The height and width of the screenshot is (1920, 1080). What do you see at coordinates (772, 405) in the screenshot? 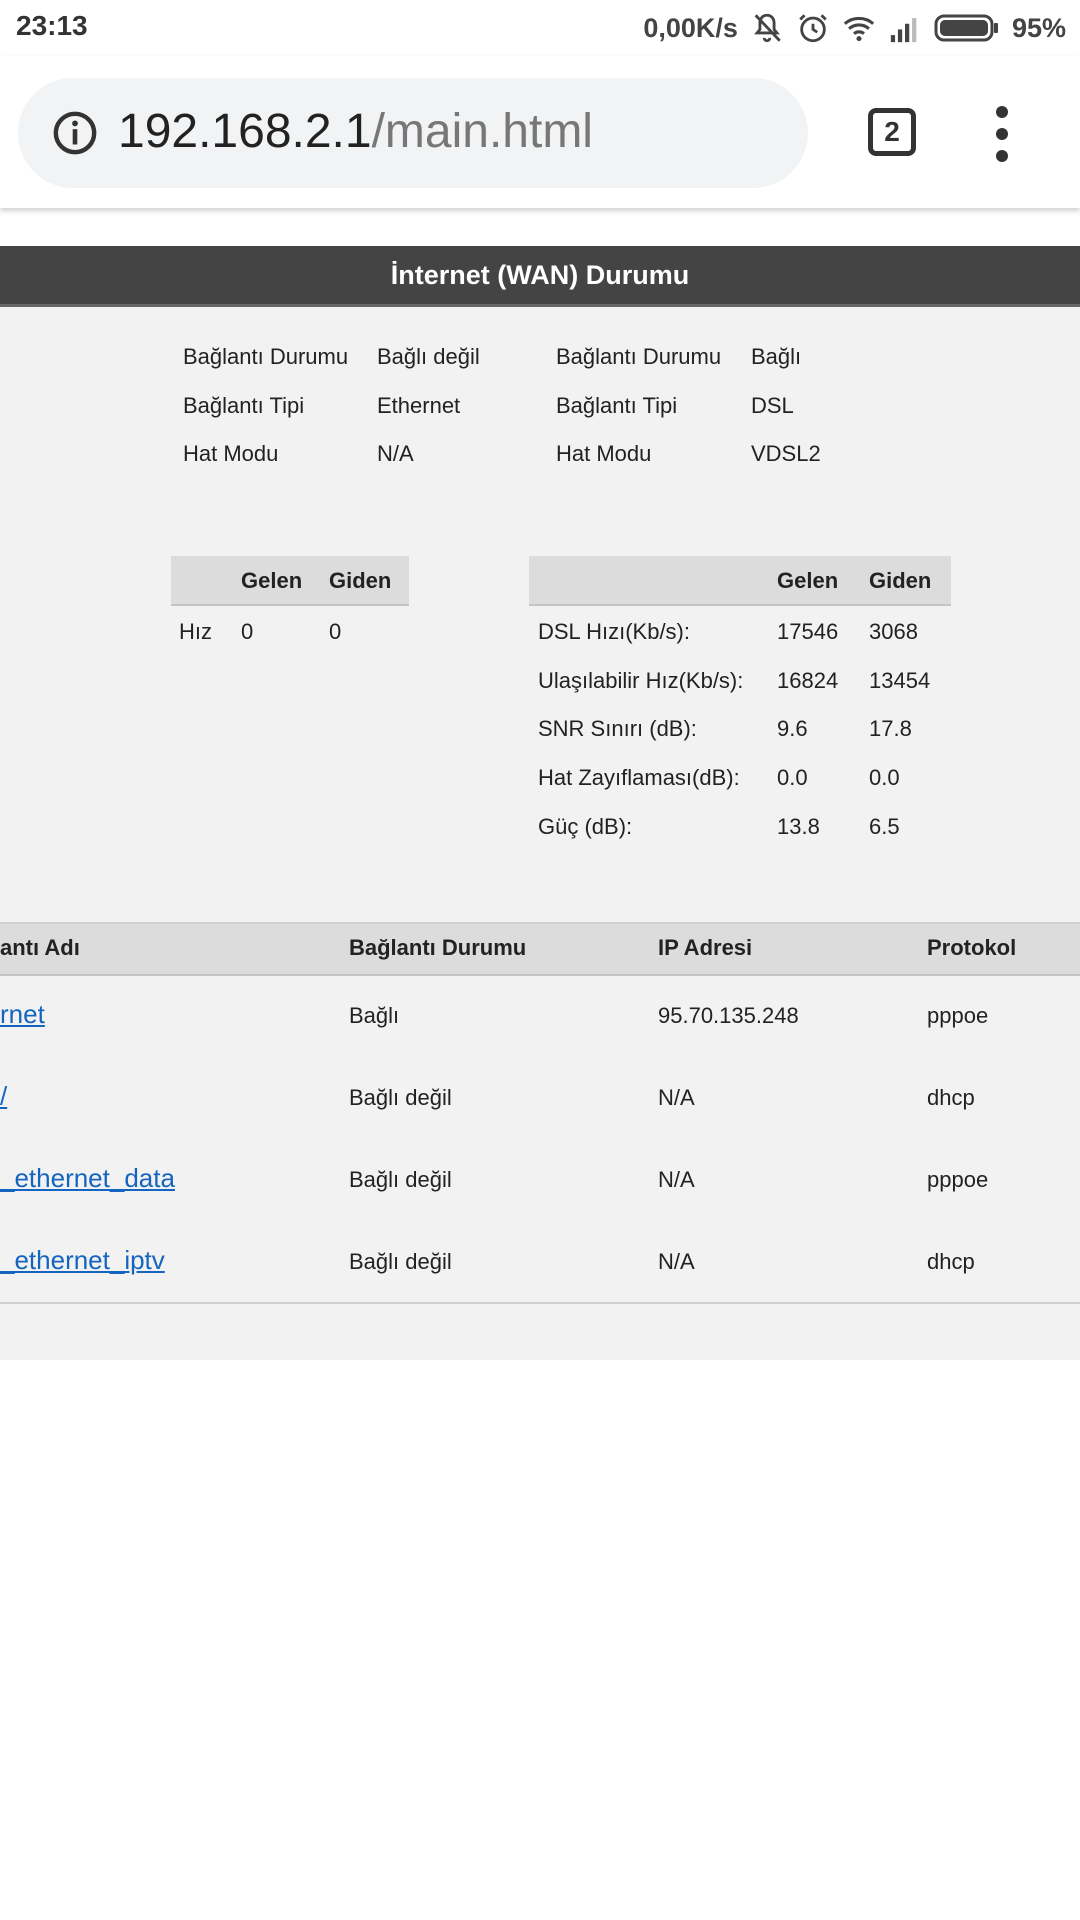
I see `wan-right-value: DSL` at bounding box center [772, 405].